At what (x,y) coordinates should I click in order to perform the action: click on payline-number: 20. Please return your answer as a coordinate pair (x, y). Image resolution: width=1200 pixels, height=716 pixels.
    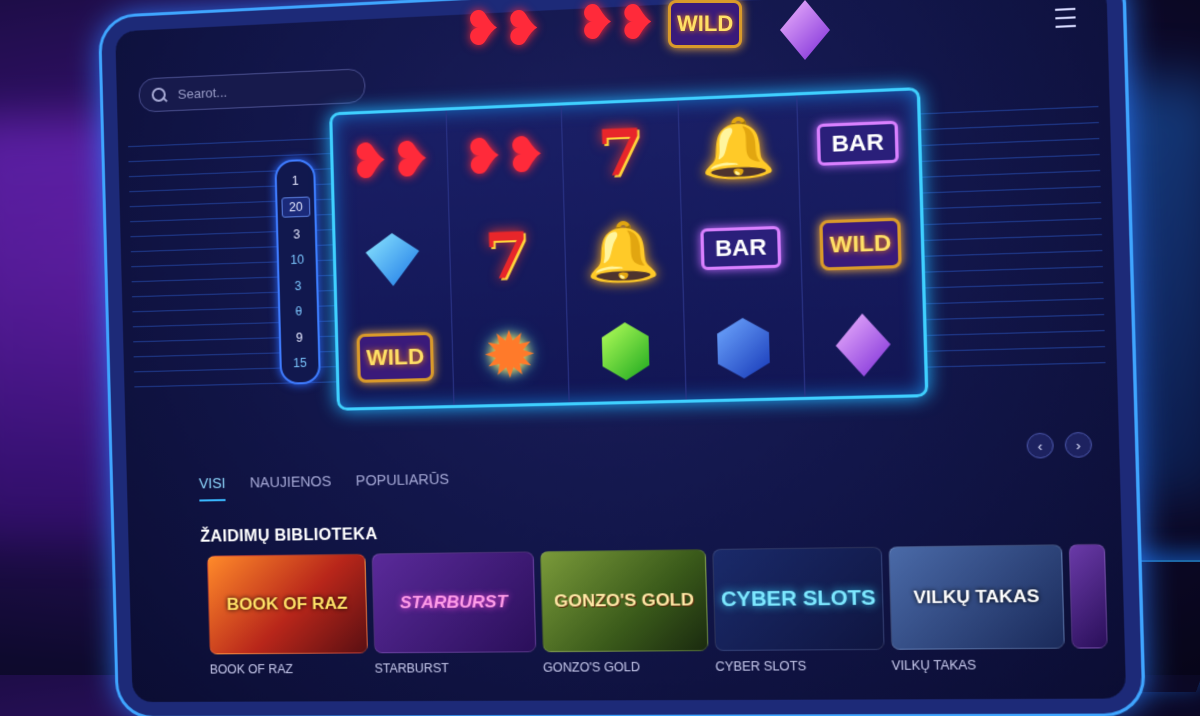
    Looking at the image, I should click on (295, 207).